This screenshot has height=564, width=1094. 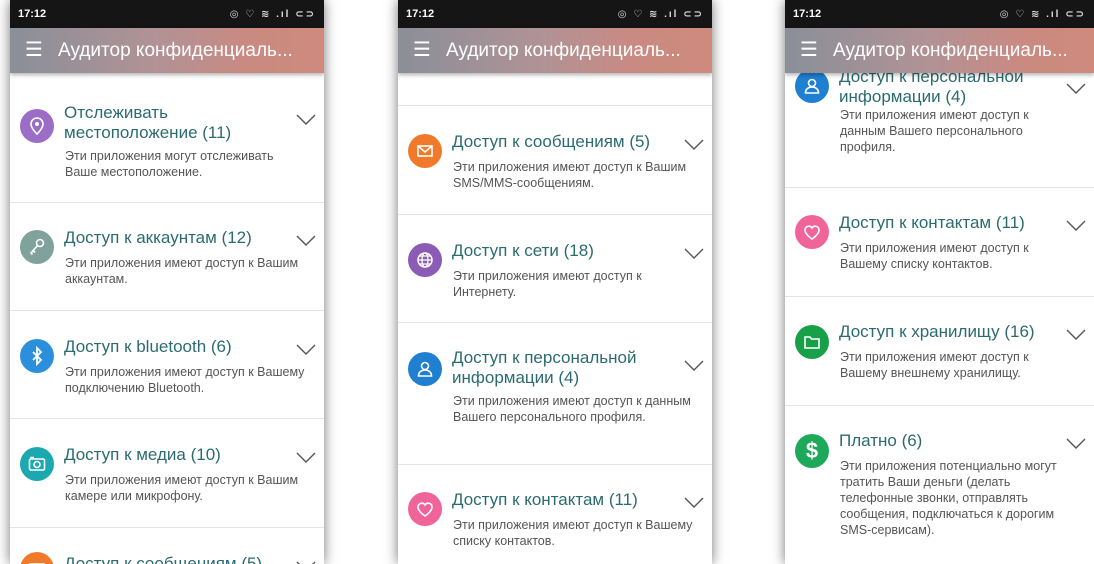 I want to click on item-title: Доступ к bluetooth (6), so click(x=148, y=346).